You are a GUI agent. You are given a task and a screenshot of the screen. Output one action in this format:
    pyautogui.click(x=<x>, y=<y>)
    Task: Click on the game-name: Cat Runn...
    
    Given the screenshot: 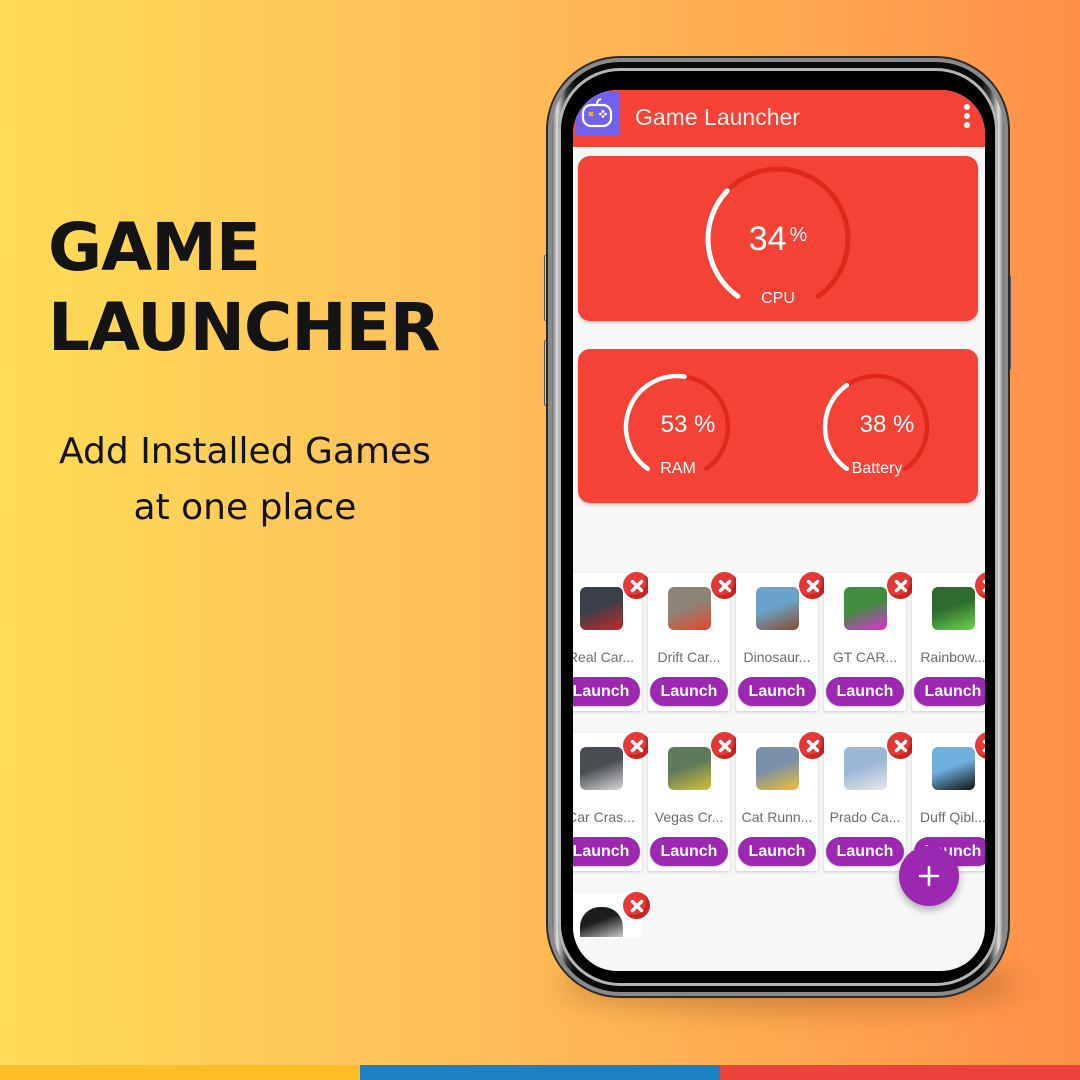 What is the action you would take?
    pyautogui.click(x=777, y=817)
    